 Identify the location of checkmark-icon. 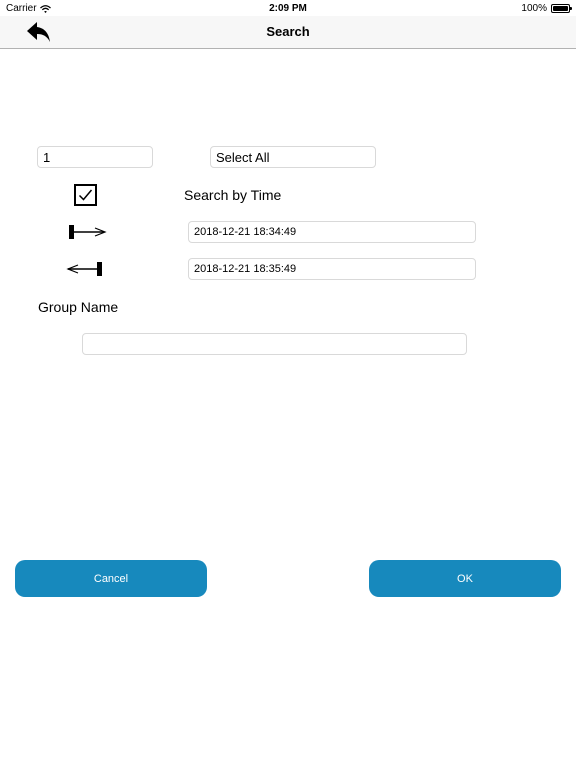
(85, 195).